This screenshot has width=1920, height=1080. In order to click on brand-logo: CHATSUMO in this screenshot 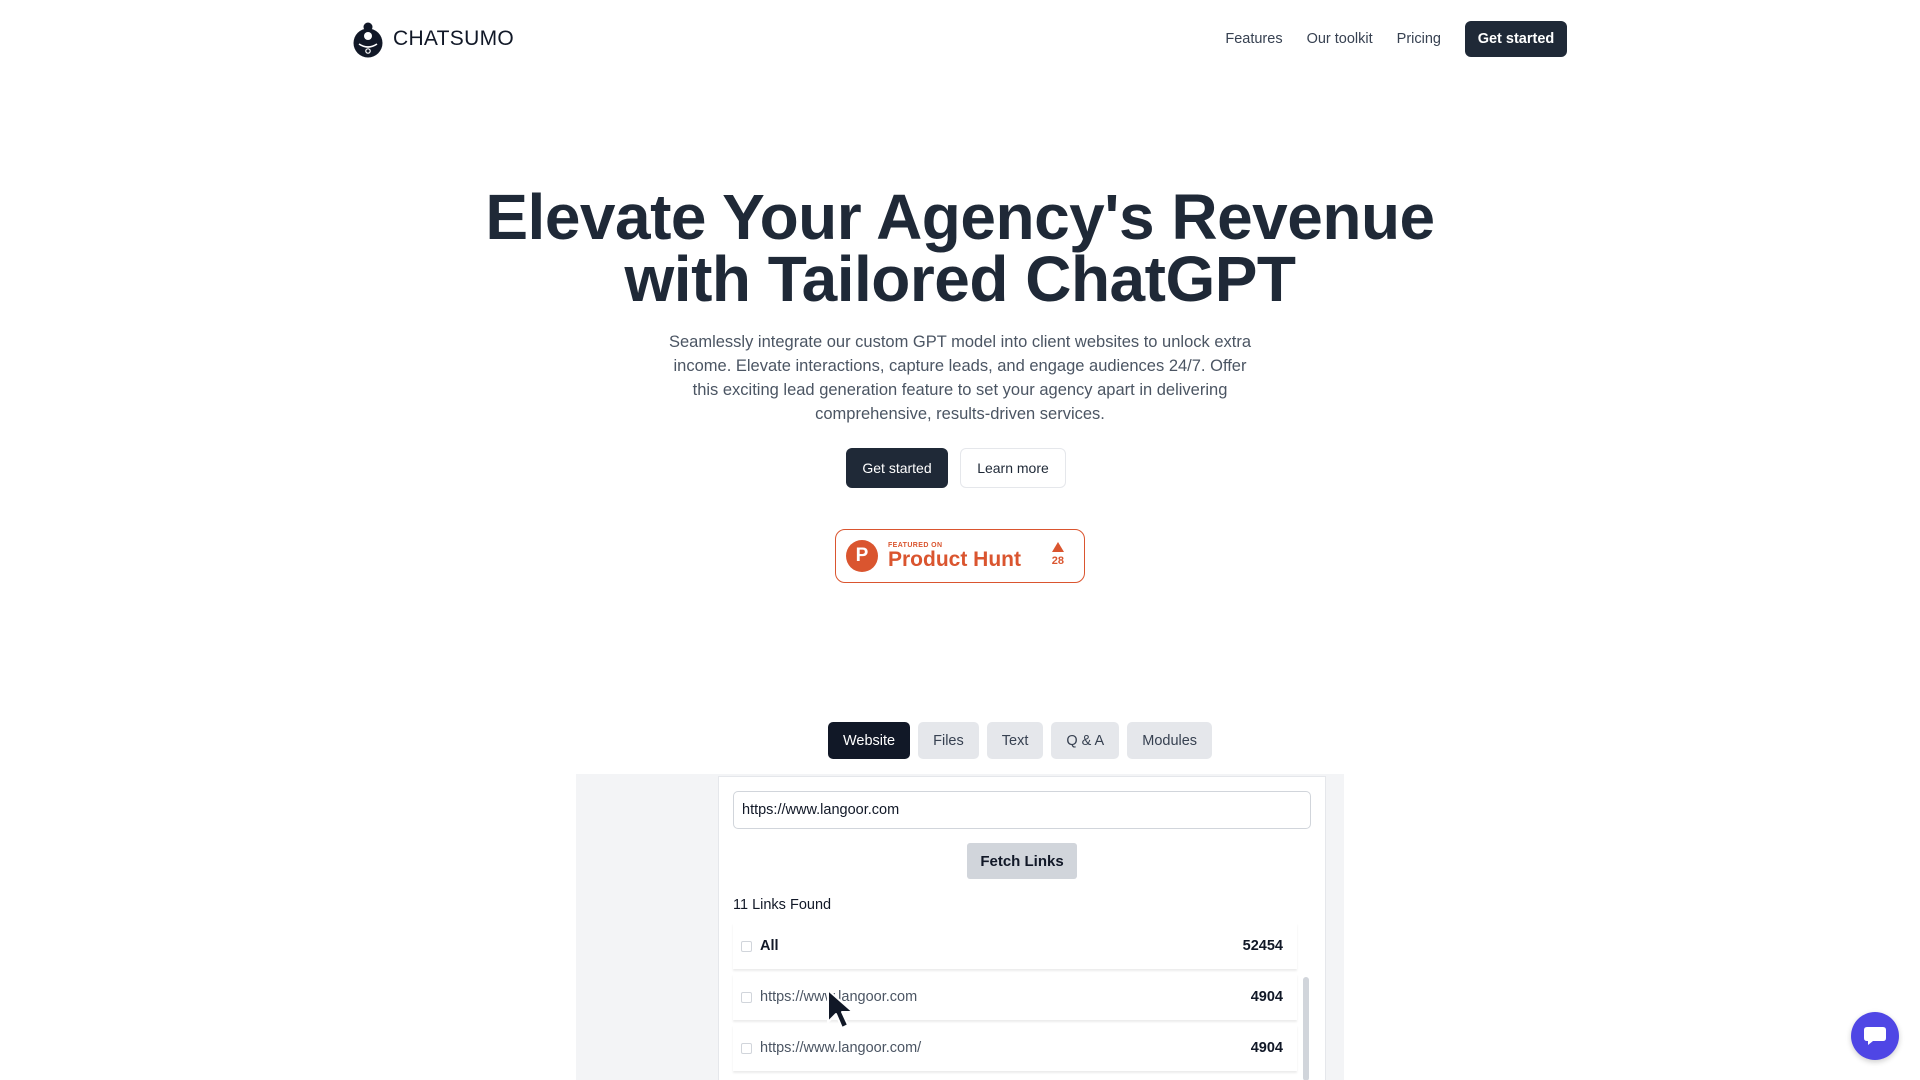, I will do `click(432, 39)`.